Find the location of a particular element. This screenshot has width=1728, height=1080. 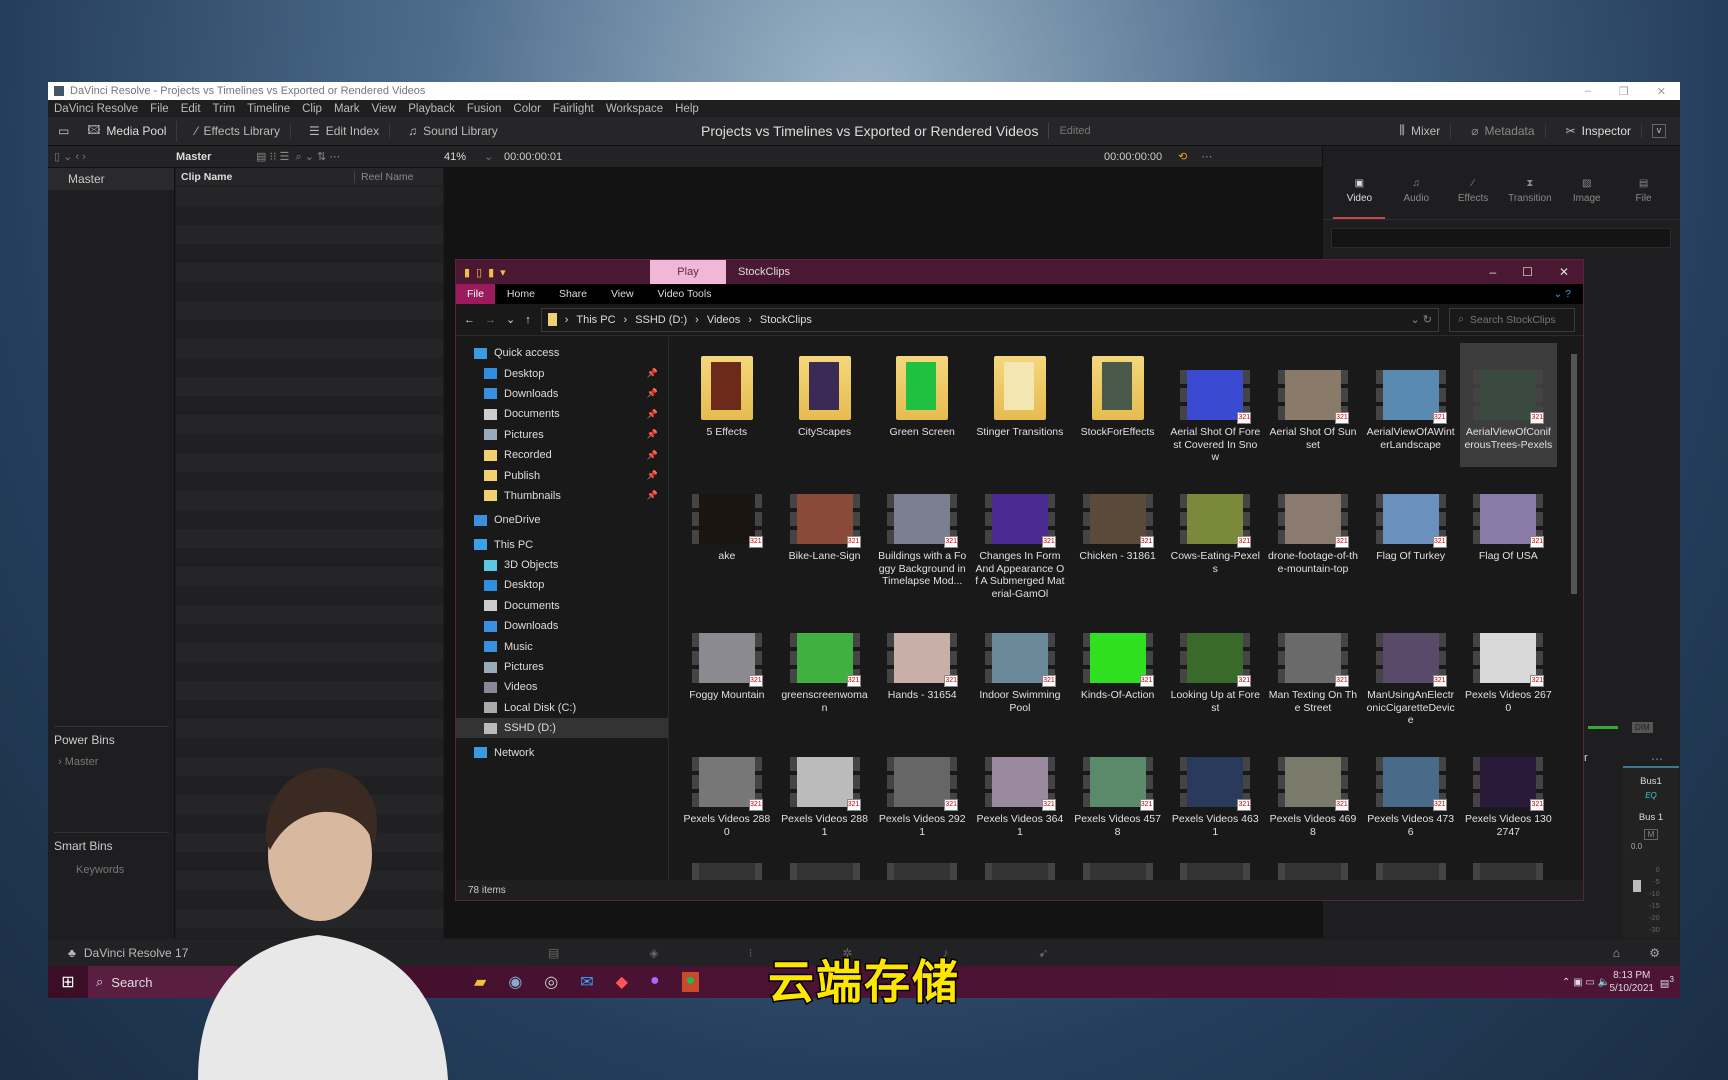

menu-workspace: Workspace is located at coordinates (634, 109).